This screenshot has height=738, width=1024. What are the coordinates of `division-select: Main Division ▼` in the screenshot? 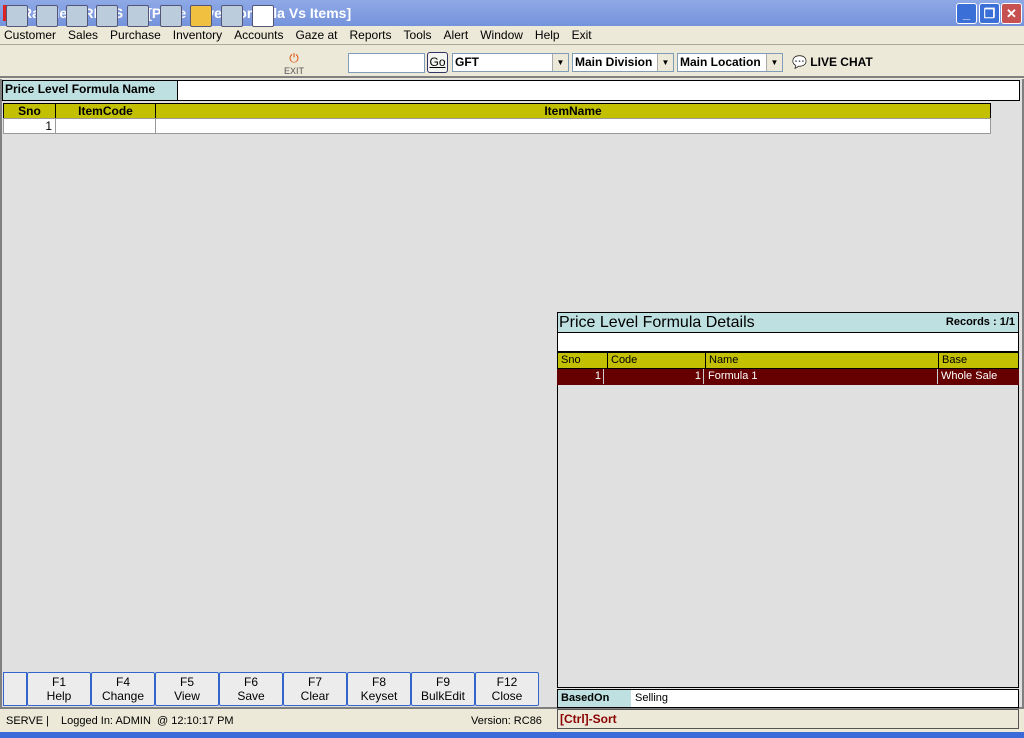 It's located at (623, 62).